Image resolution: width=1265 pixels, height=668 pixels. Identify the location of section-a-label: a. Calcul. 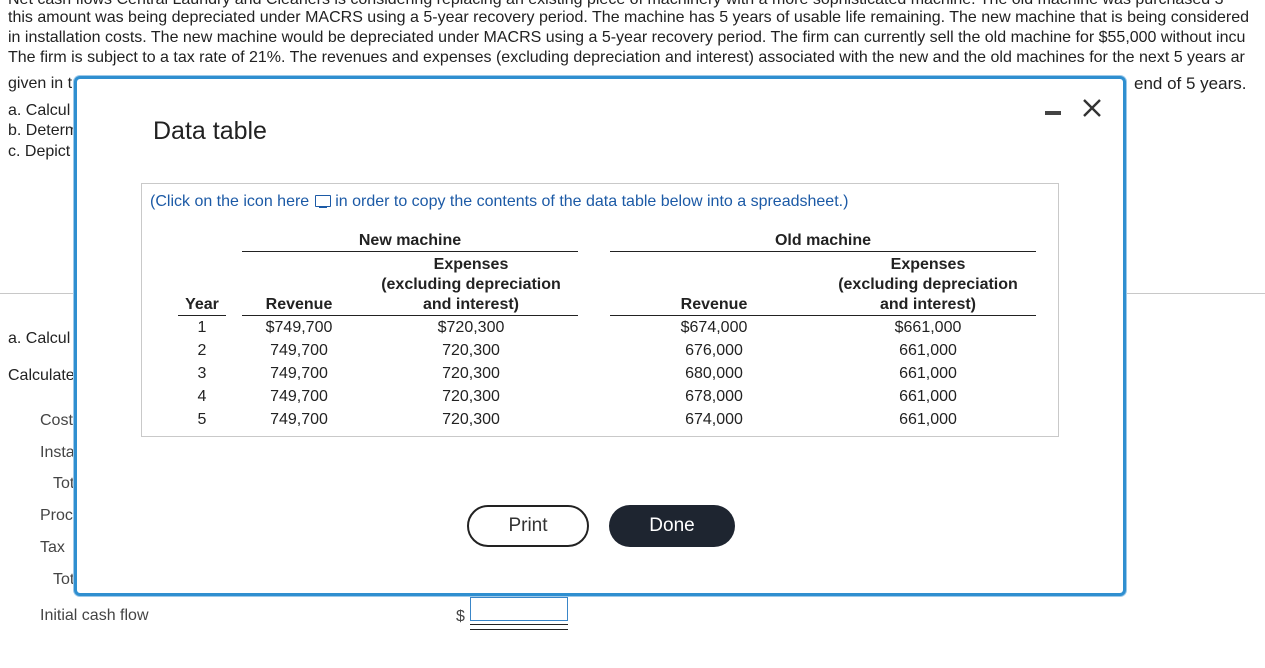
(39, 338).